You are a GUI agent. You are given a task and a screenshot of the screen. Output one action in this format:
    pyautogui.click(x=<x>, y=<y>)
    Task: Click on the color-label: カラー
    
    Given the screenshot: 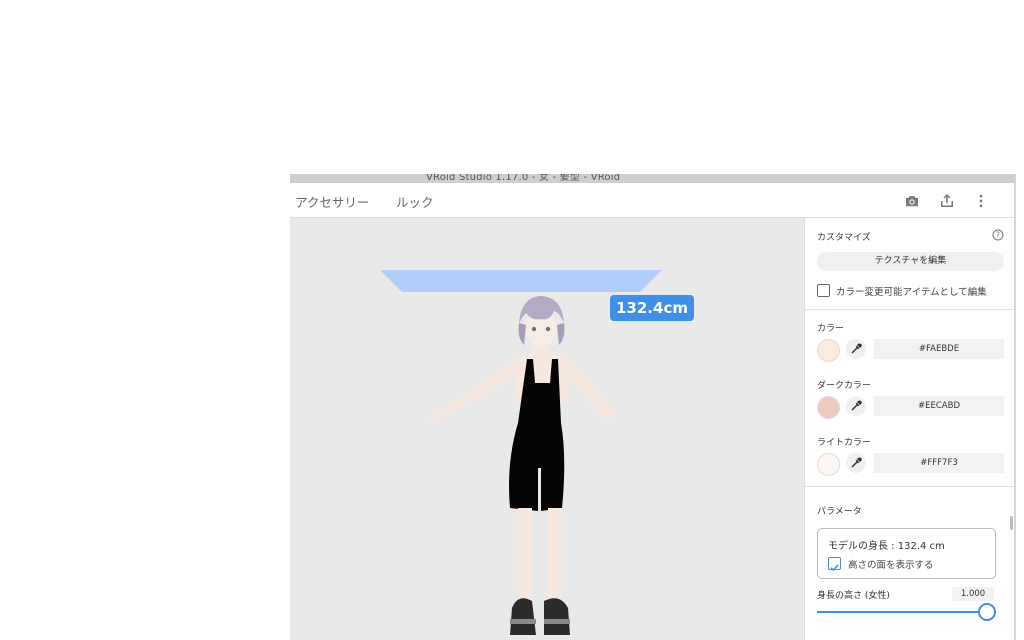 What is the action you would take?
    pyautogui.click(x=831, y=329)
    